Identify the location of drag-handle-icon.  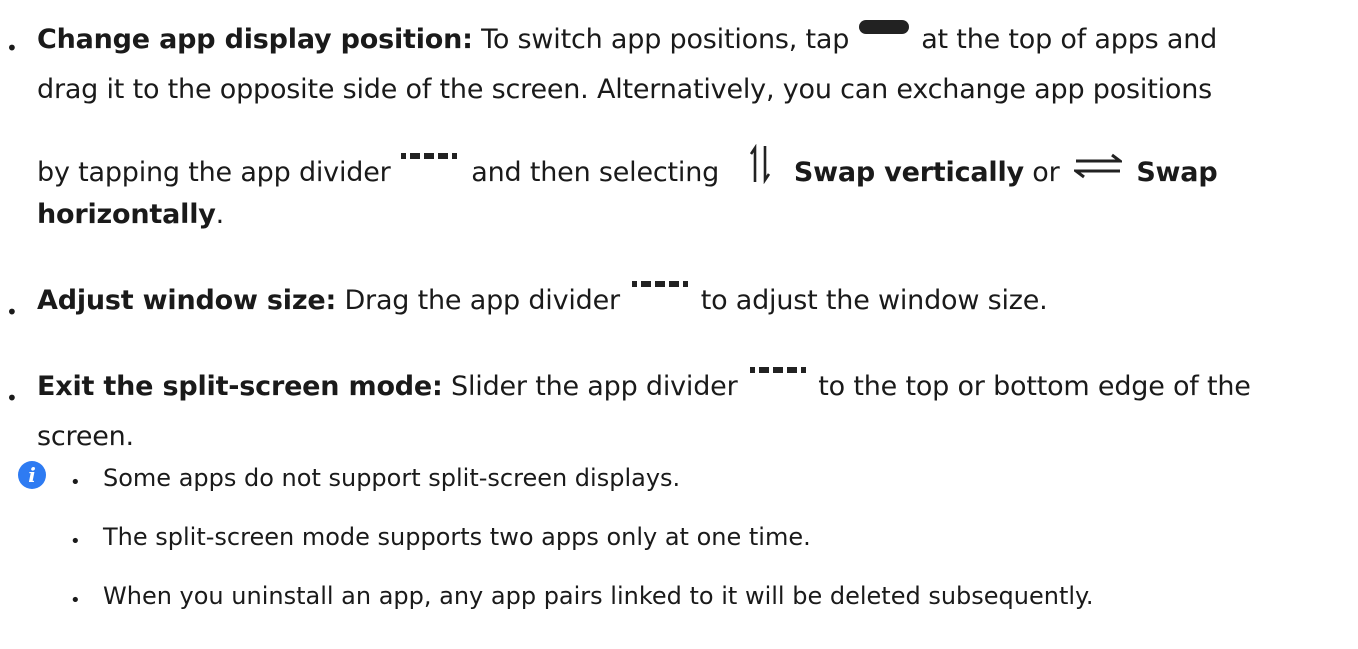
(884, 27).